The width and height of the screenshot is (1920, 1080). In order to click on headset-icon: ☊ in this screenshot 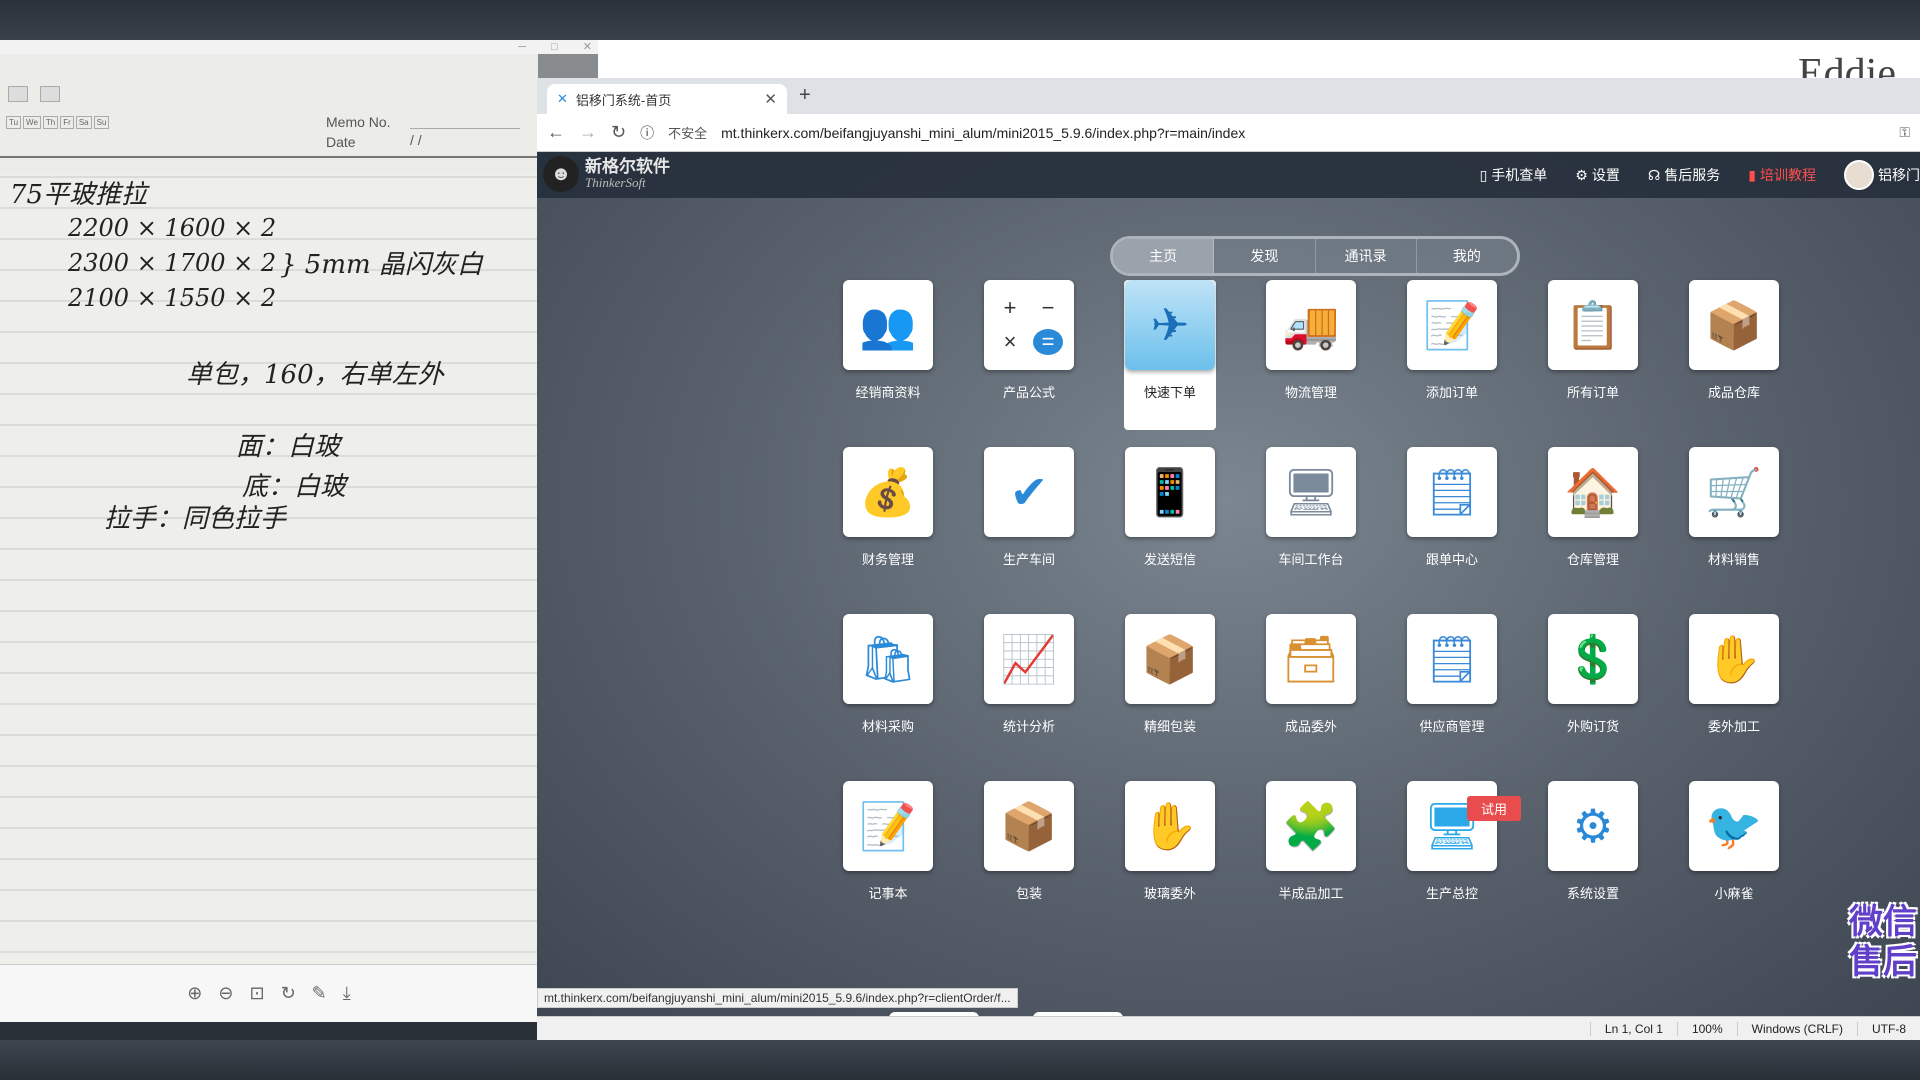, I will do `click(1654, 174)`.